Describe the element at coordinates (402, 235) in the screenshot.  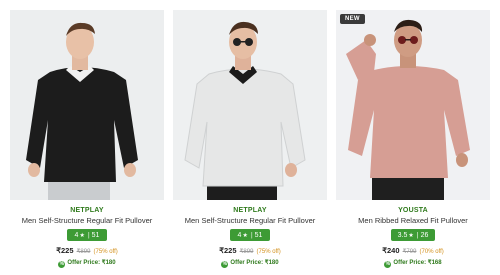
I see `rating-value: 3.5` at that location.